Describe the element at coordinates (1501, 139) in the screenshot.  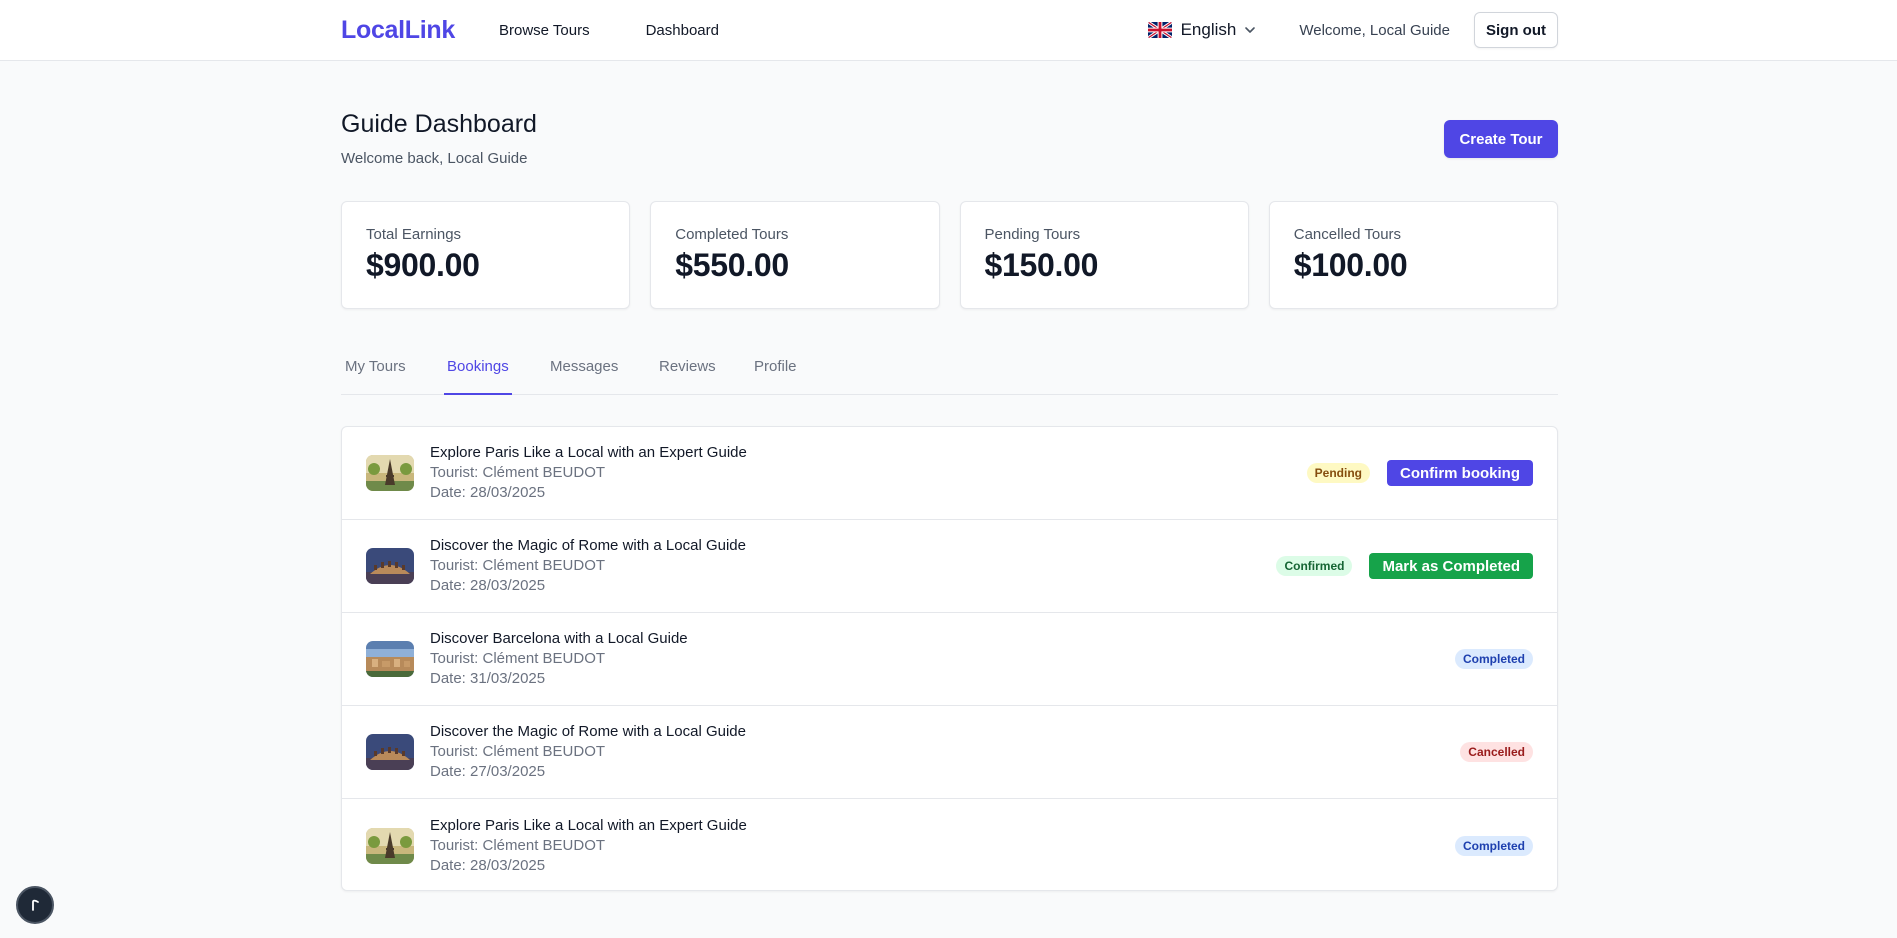
I see `create-tour-button: Create Tour` at that location.